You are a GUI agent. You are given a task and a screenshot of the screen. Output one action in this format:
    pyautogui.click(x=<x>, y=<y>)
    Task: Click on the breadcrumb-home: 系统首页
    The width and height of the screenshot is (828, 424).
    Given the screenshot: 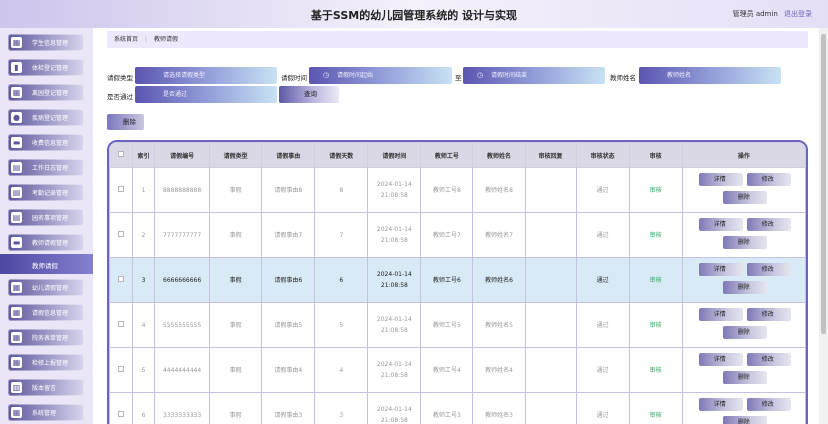 What is the action you would take?
    pyautogui.click(x=126, y=39)
    